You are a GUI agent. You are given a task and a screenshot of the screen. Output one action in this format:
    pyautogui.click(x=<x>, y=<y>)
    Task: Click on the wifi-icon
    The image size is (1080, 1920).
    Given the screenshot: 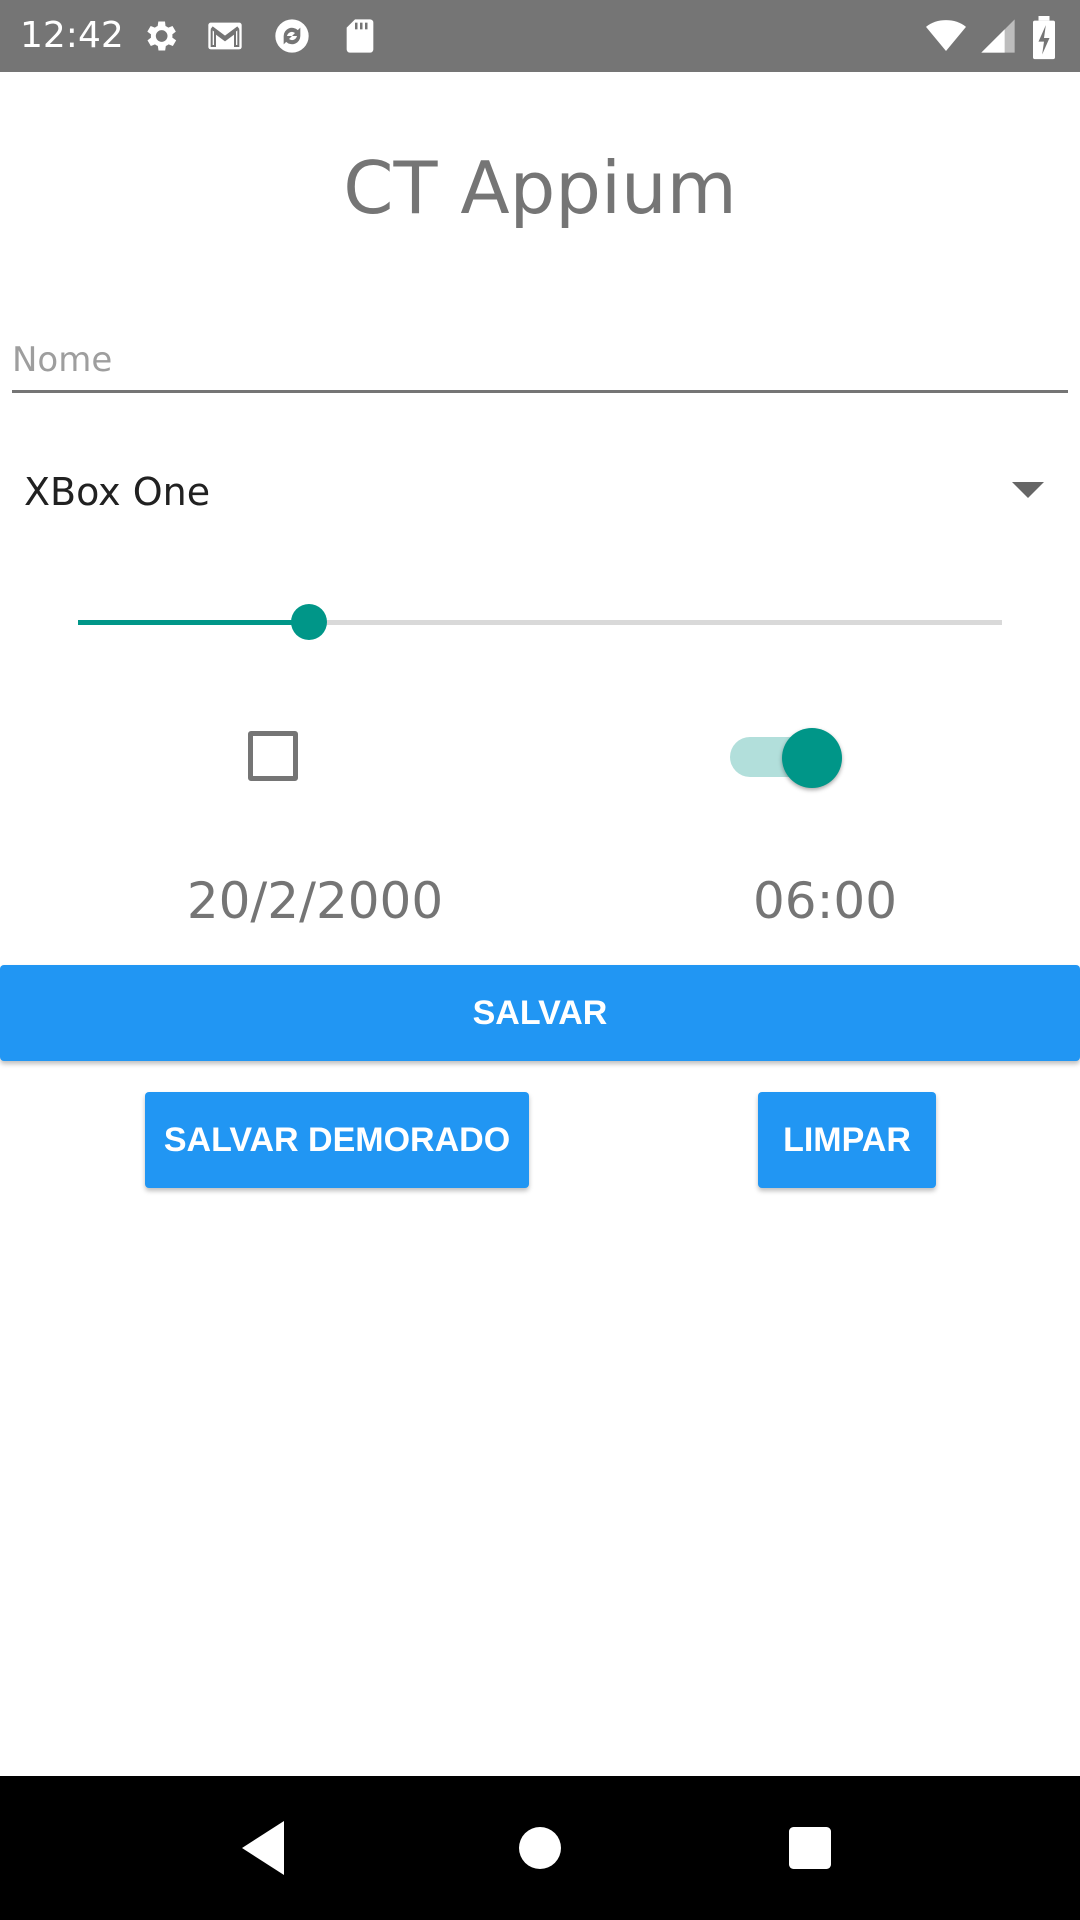 What is the action you would take?
    pyautogui.click(x=946, y=36)
    